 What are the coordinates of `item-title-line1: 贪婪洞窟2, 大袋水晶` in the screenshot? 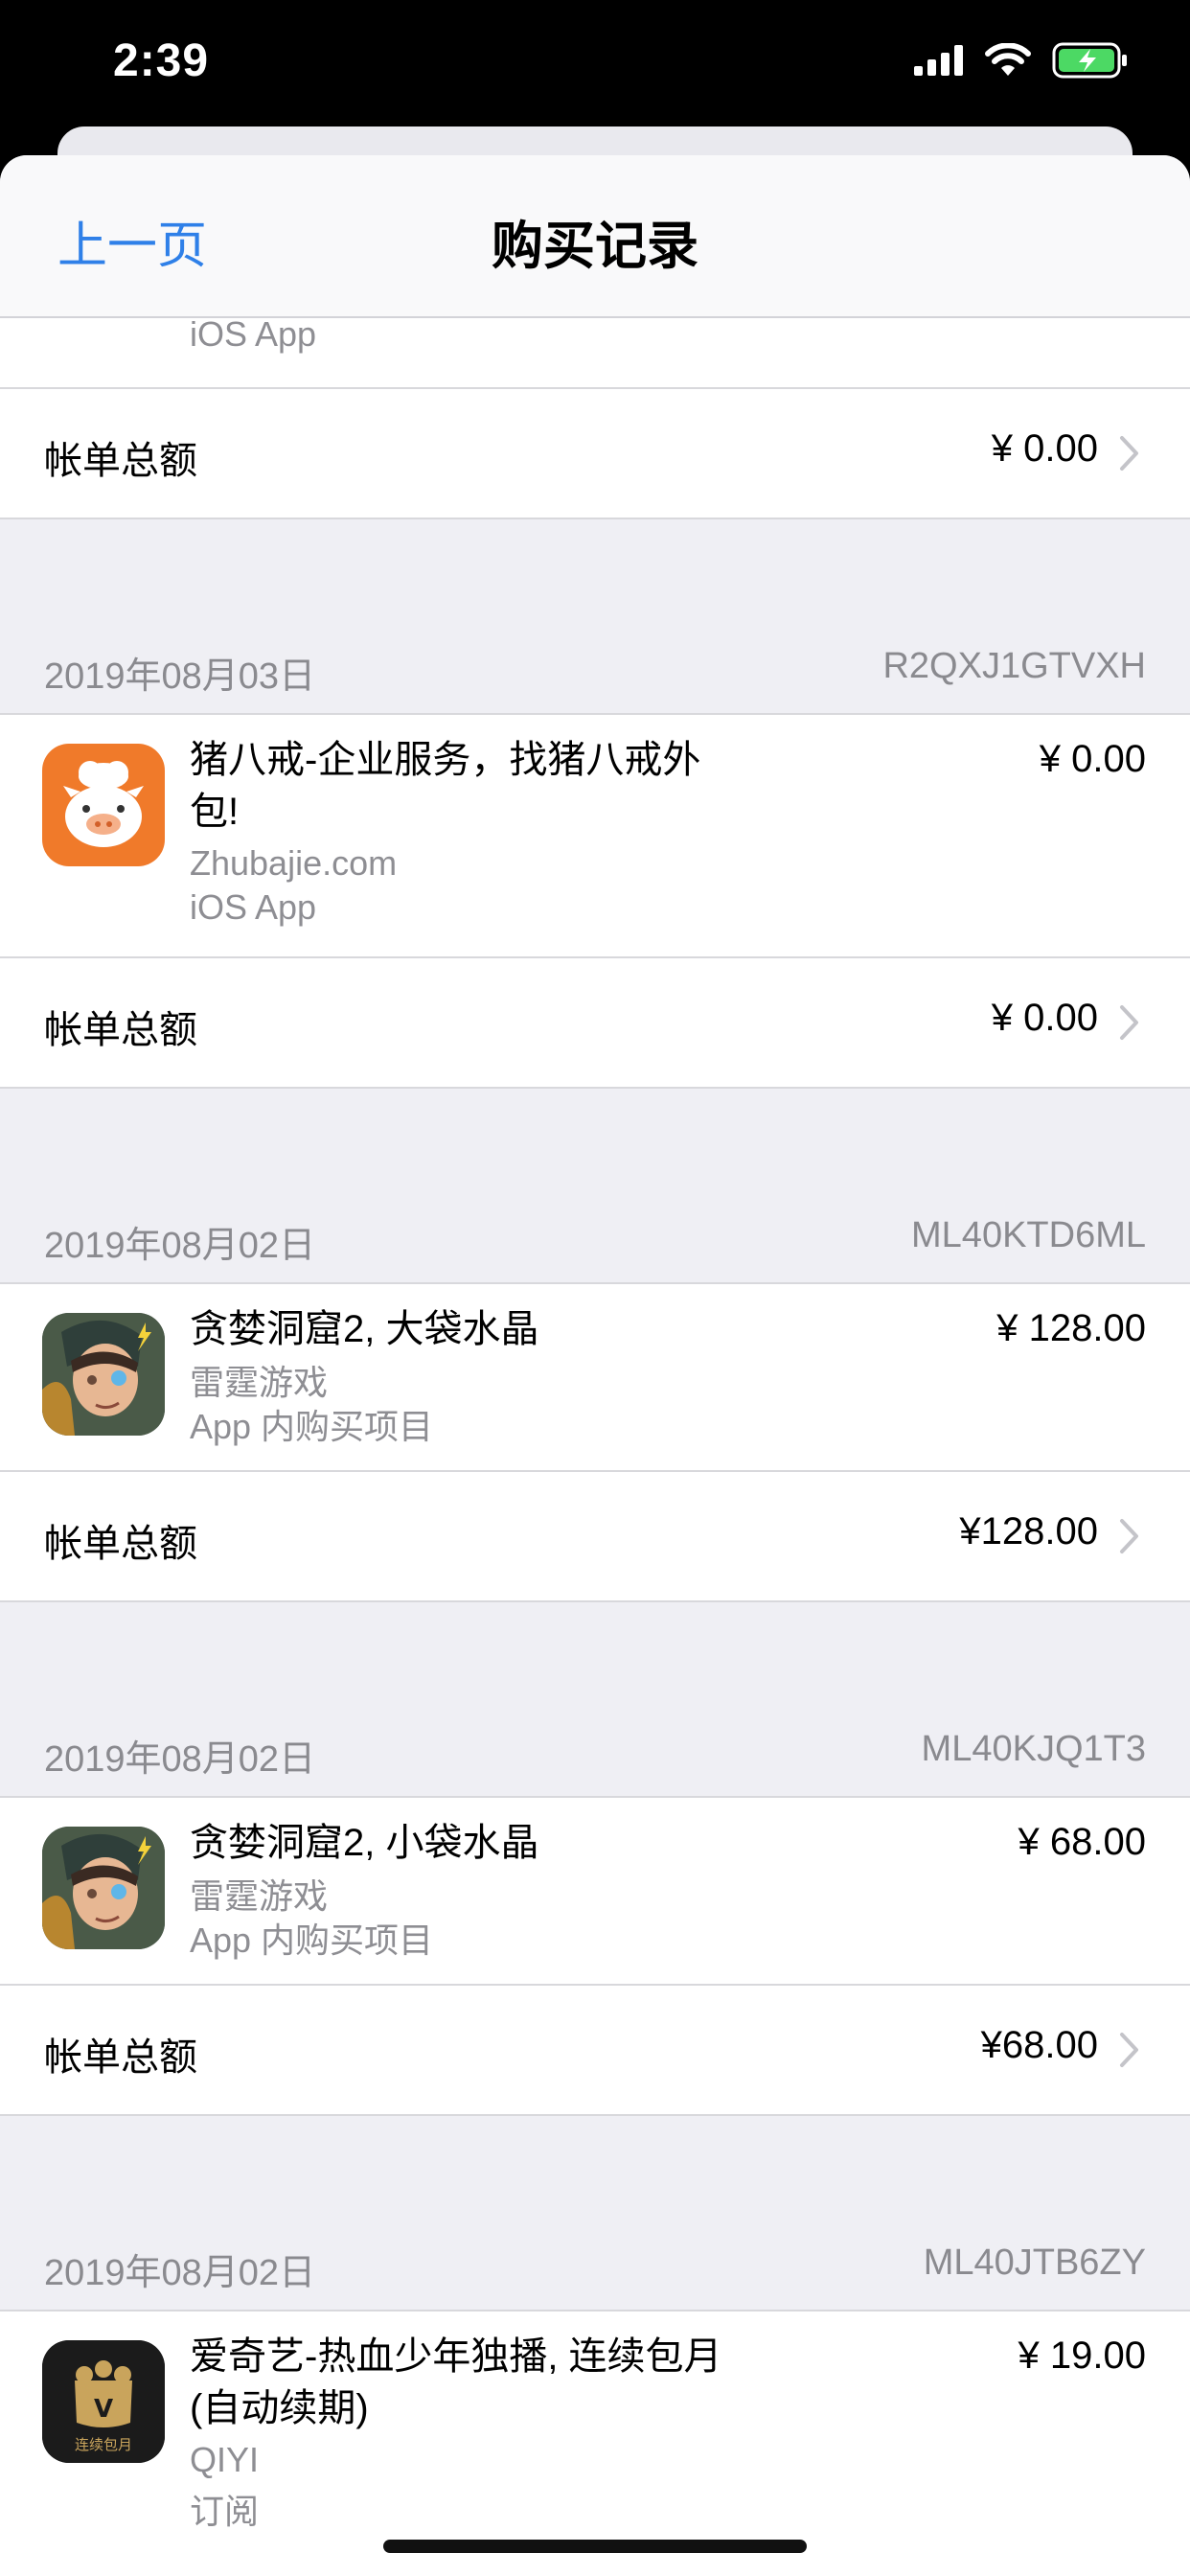 It's located at (365, 1329).